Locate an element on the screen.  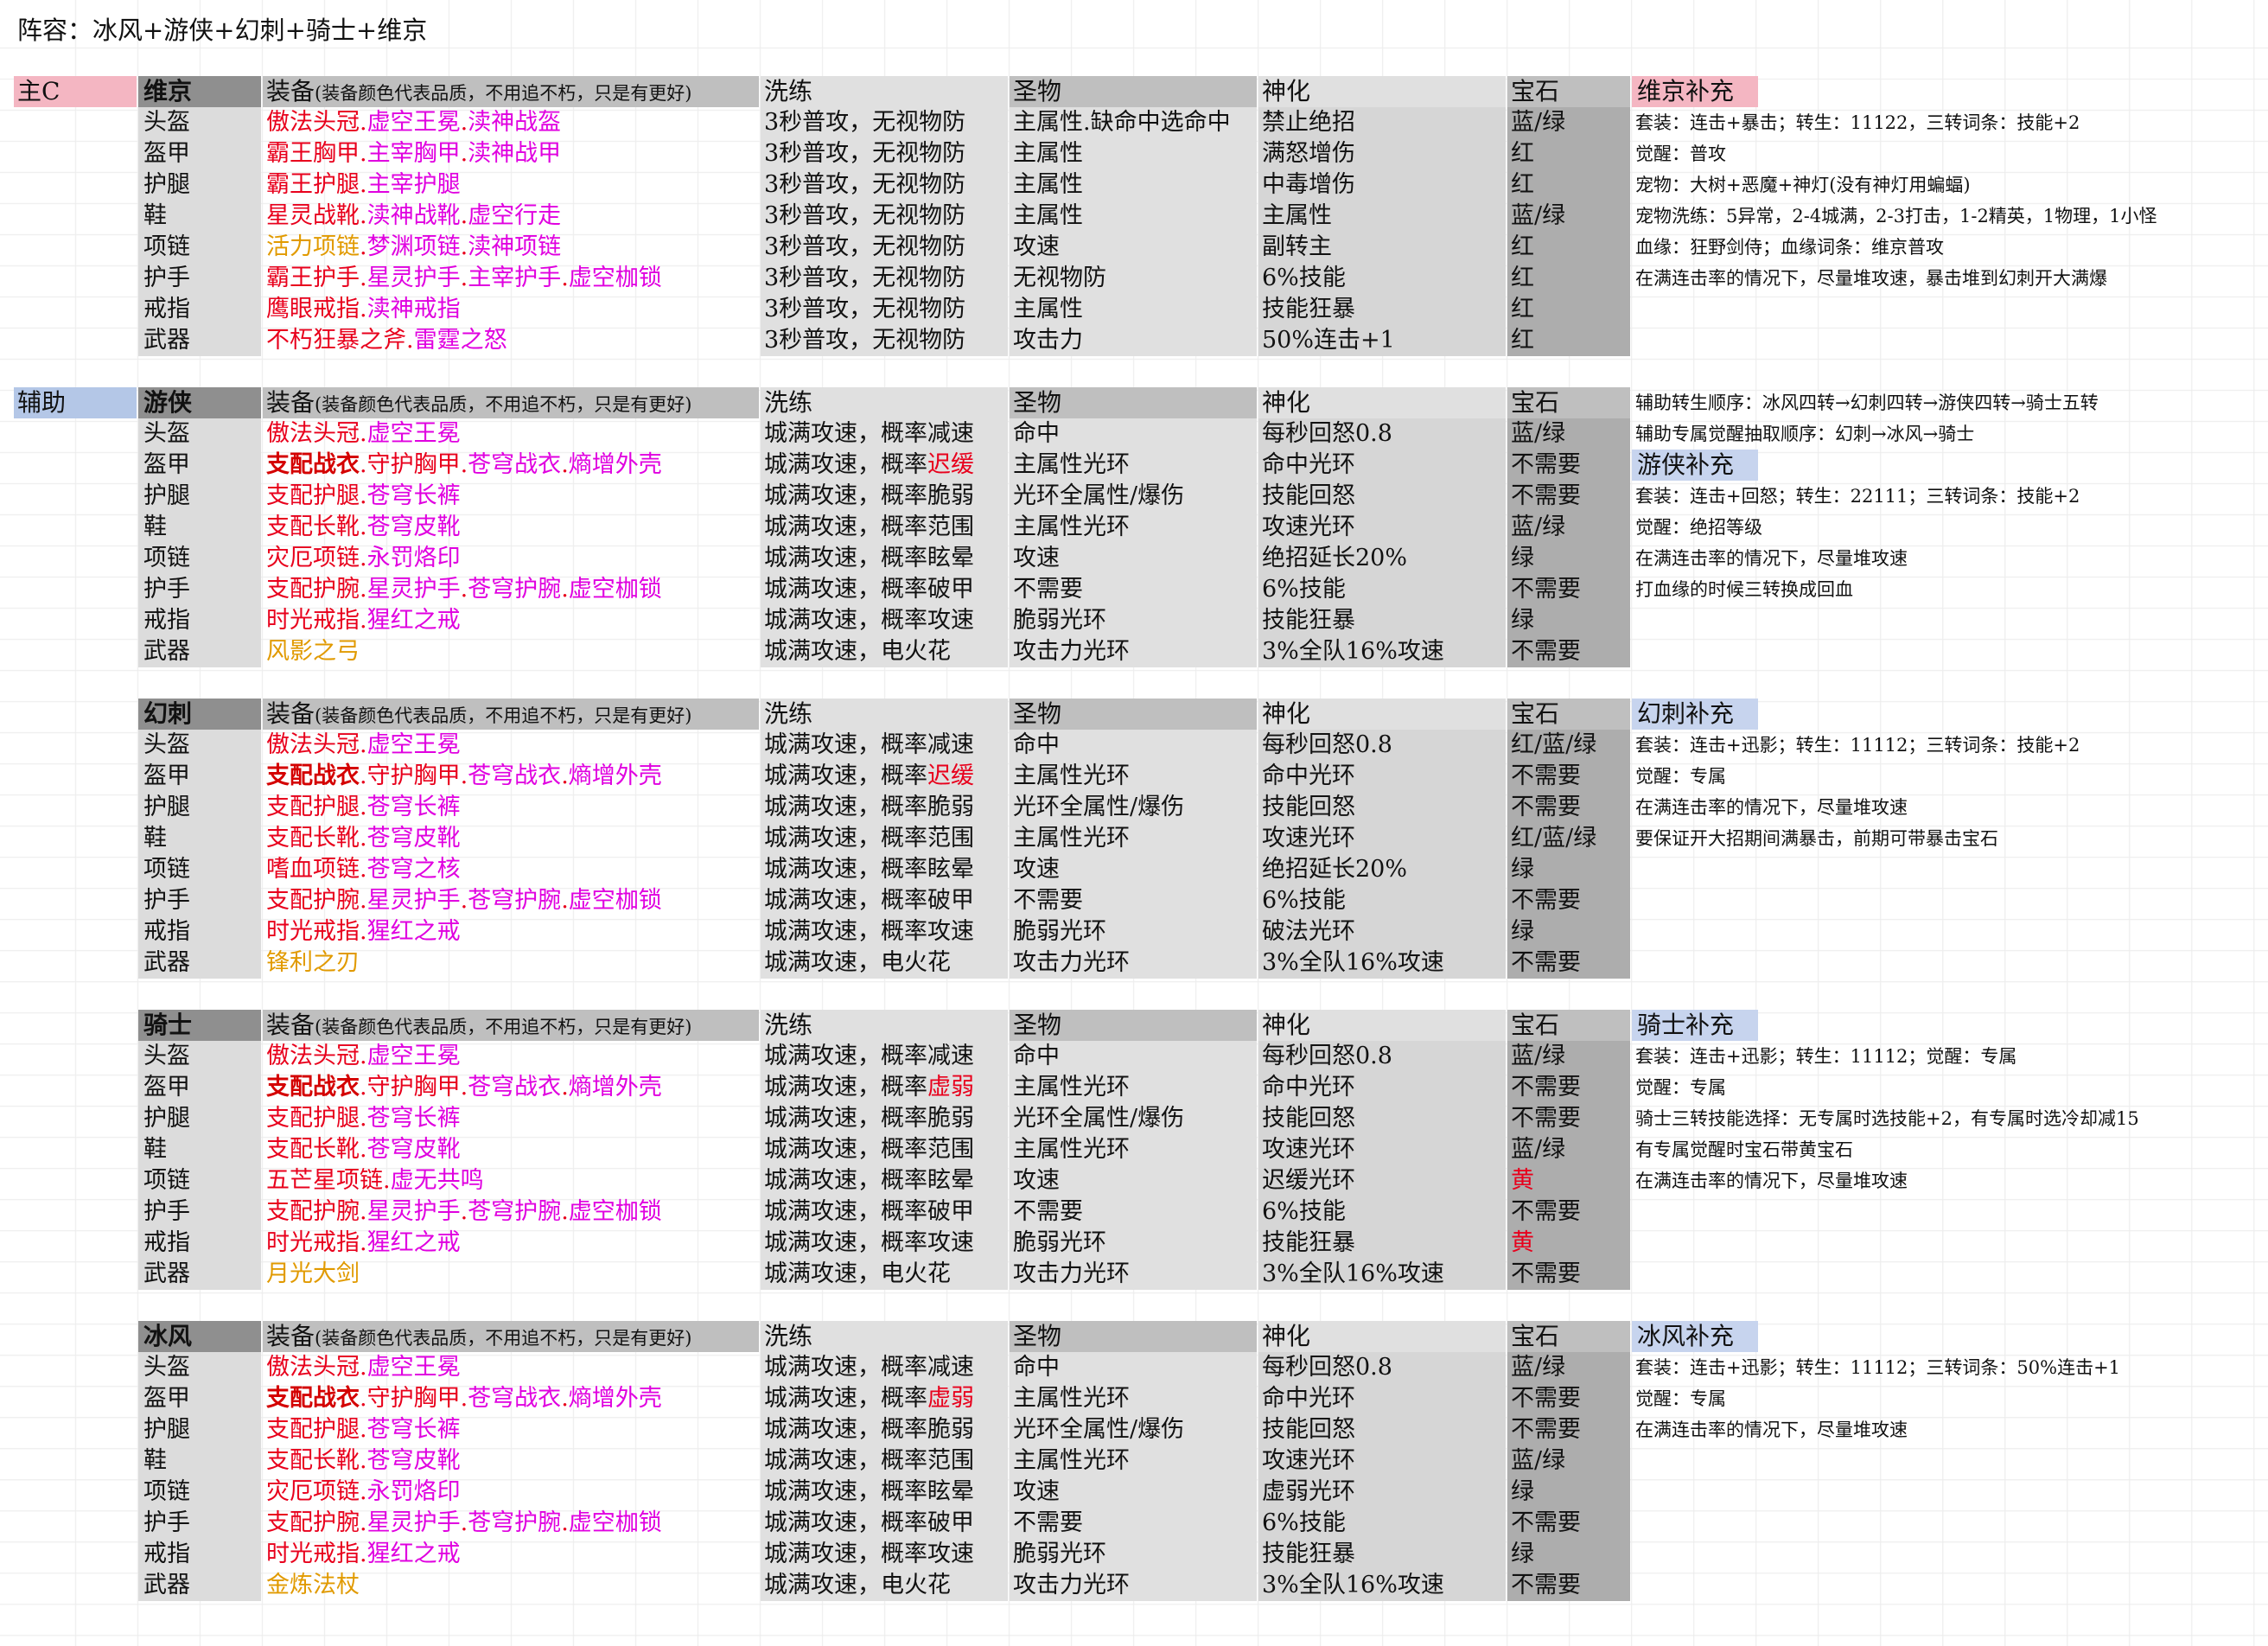
supplement-note: 打血缘的时候三转换成回血 is located at coordinates (1943, 589).